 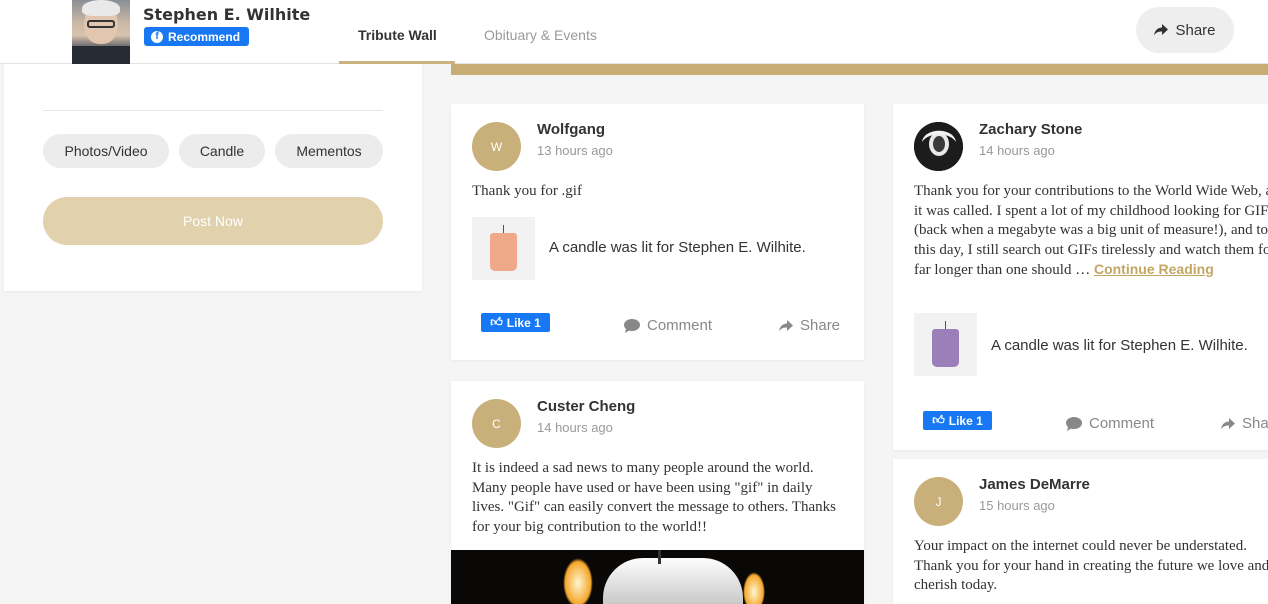 What do you see at coordinates (222, 151) in the screenshot?
I see `candle-button: Candle` at bounding box center [222, 151].